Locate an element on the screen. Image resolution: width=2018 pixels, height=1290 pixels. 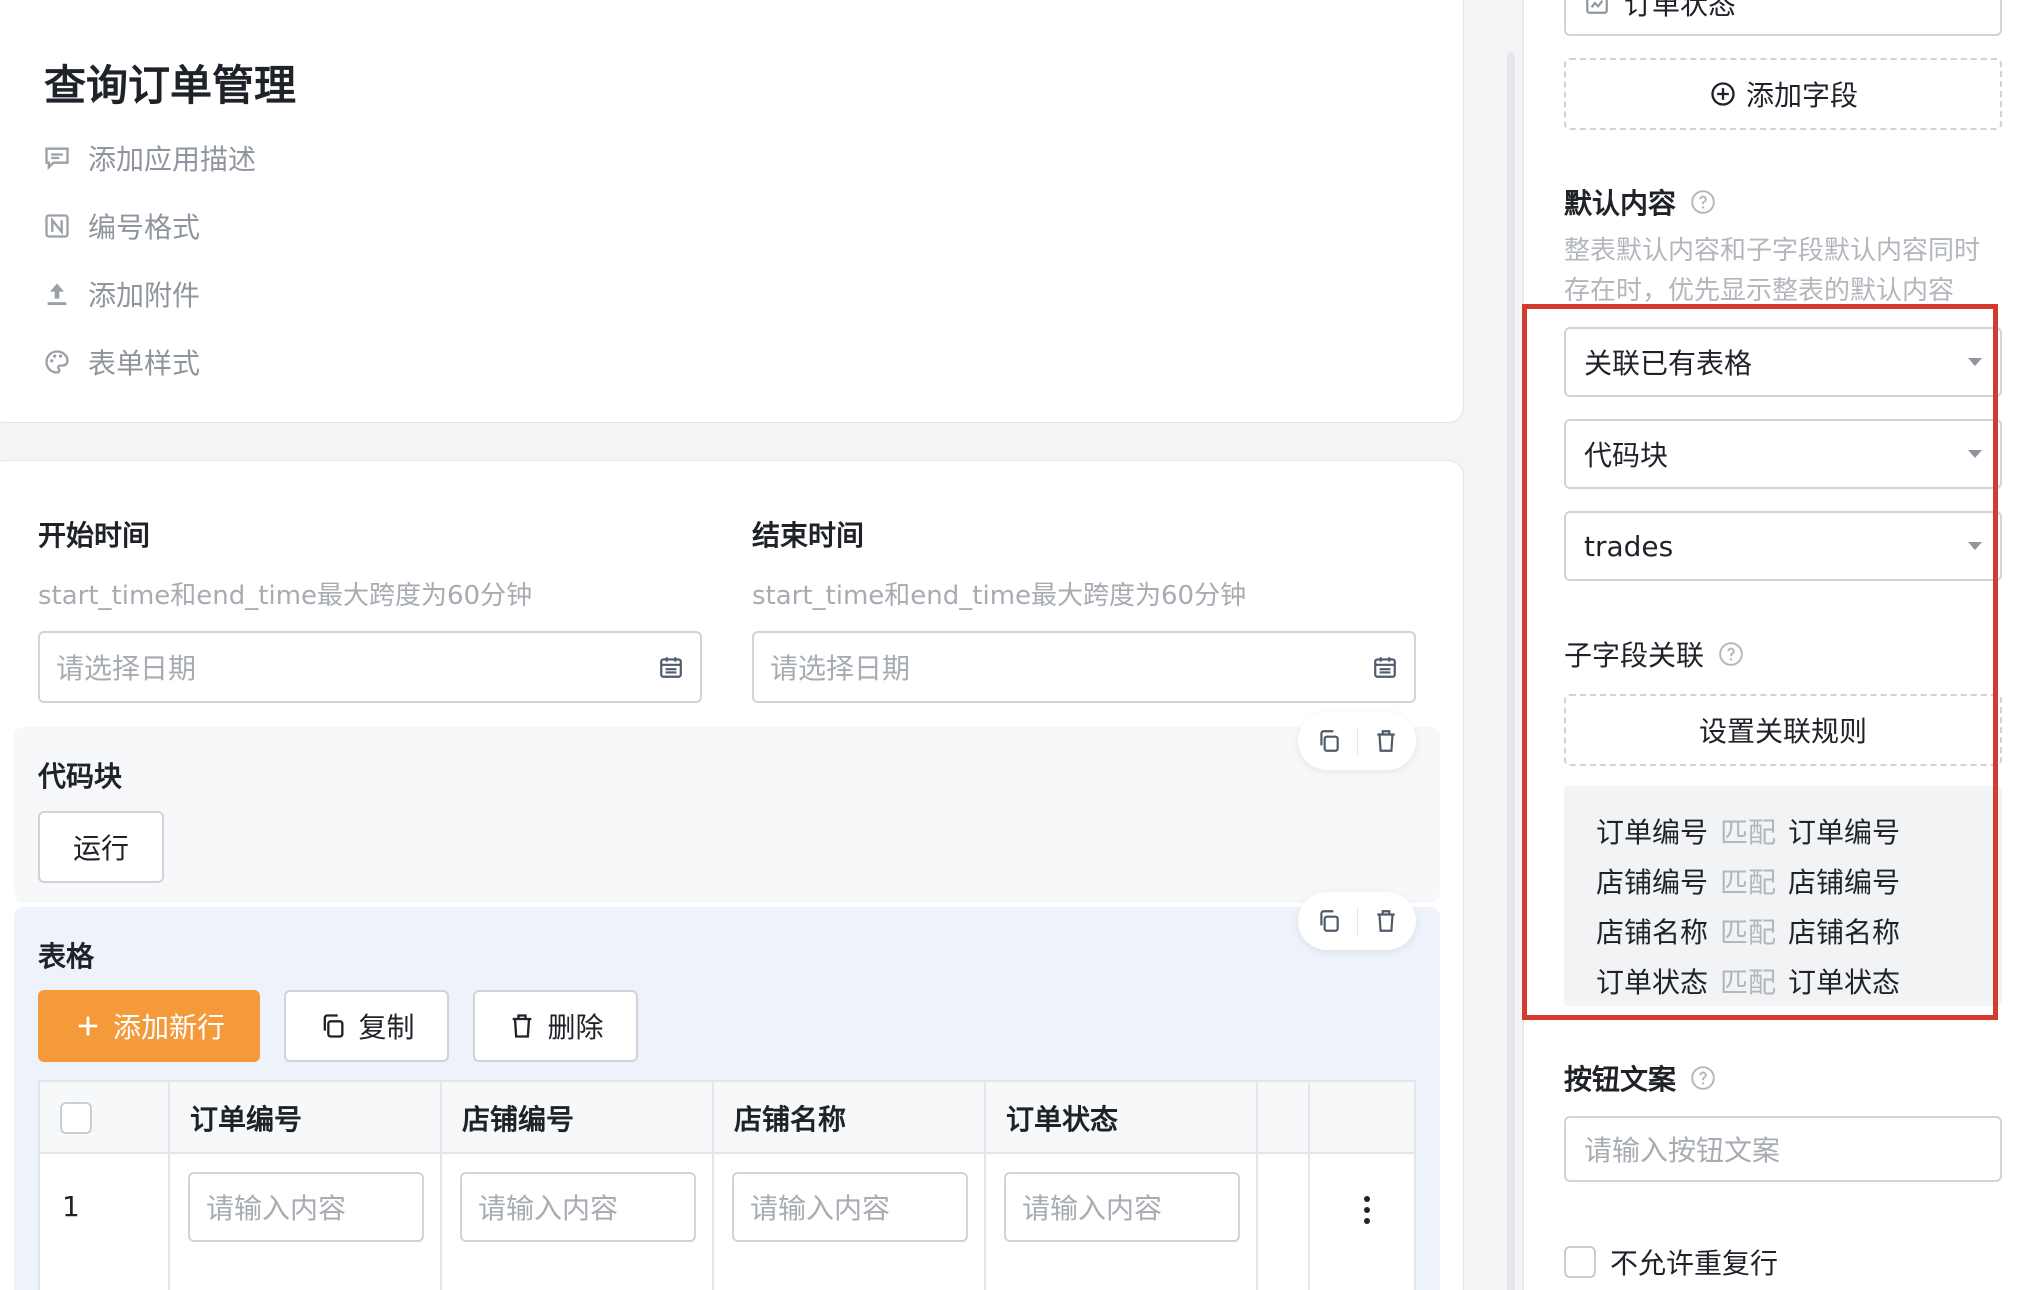
column-header: 店铺编号 is located at coordinates (518, 1119).